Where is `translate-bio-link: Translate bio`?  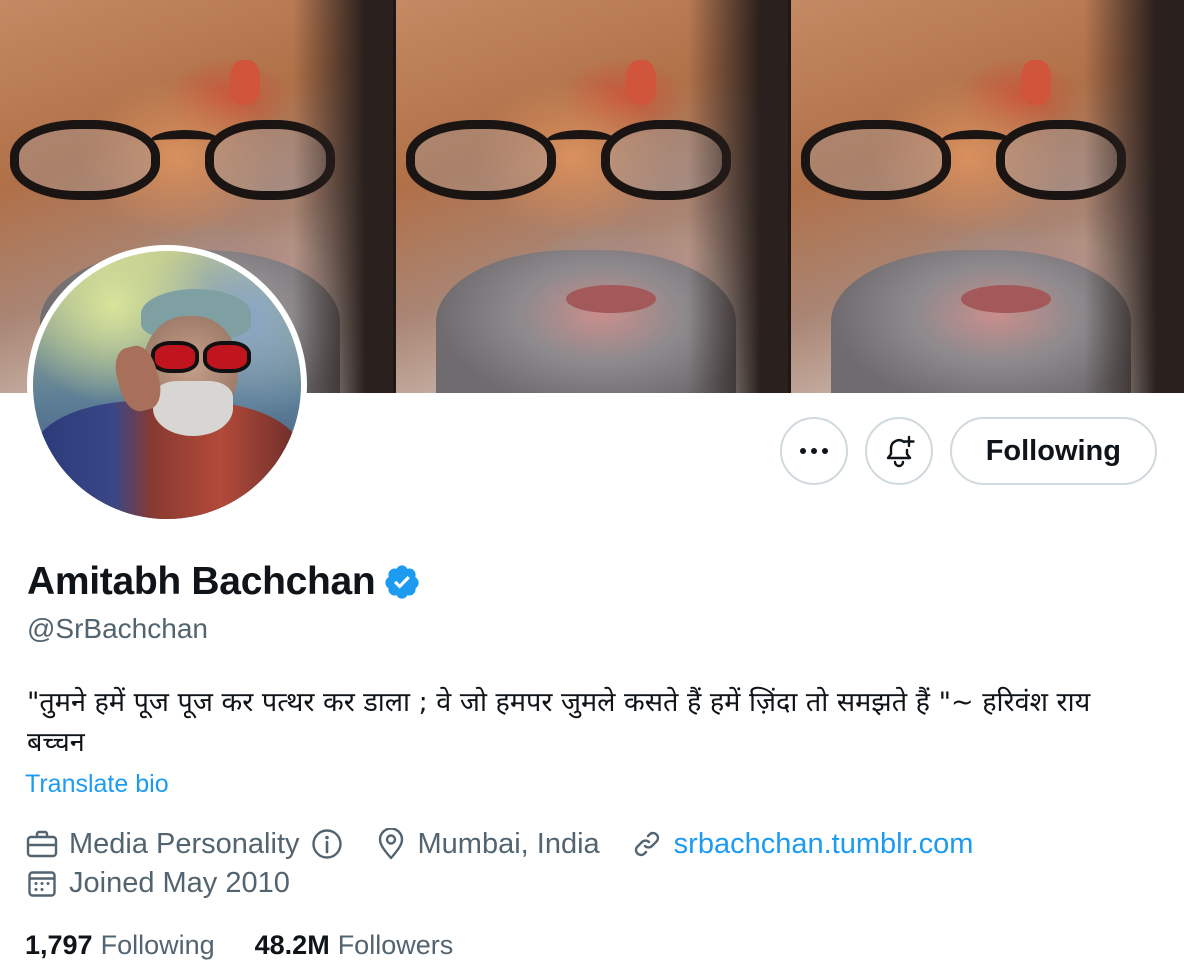 translate-bio-link: Translate bio is located at coordinates (97, 784).